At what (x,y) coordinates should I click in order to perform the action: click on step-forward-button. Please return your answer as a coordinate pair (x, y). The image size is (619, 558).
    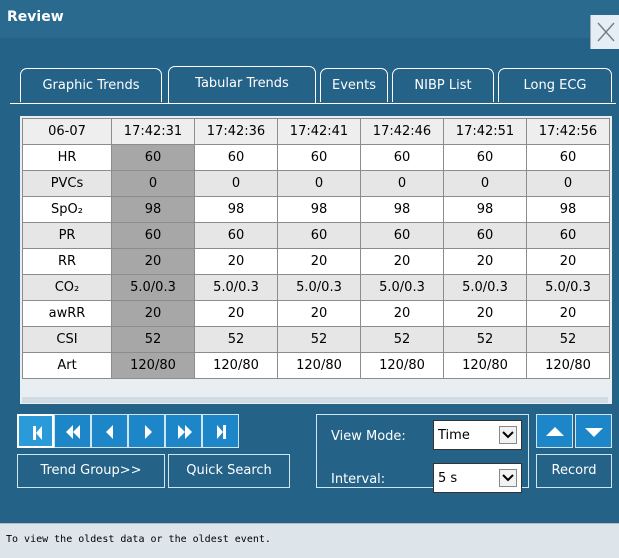
    Looking at the image, I should click on (146, 431).